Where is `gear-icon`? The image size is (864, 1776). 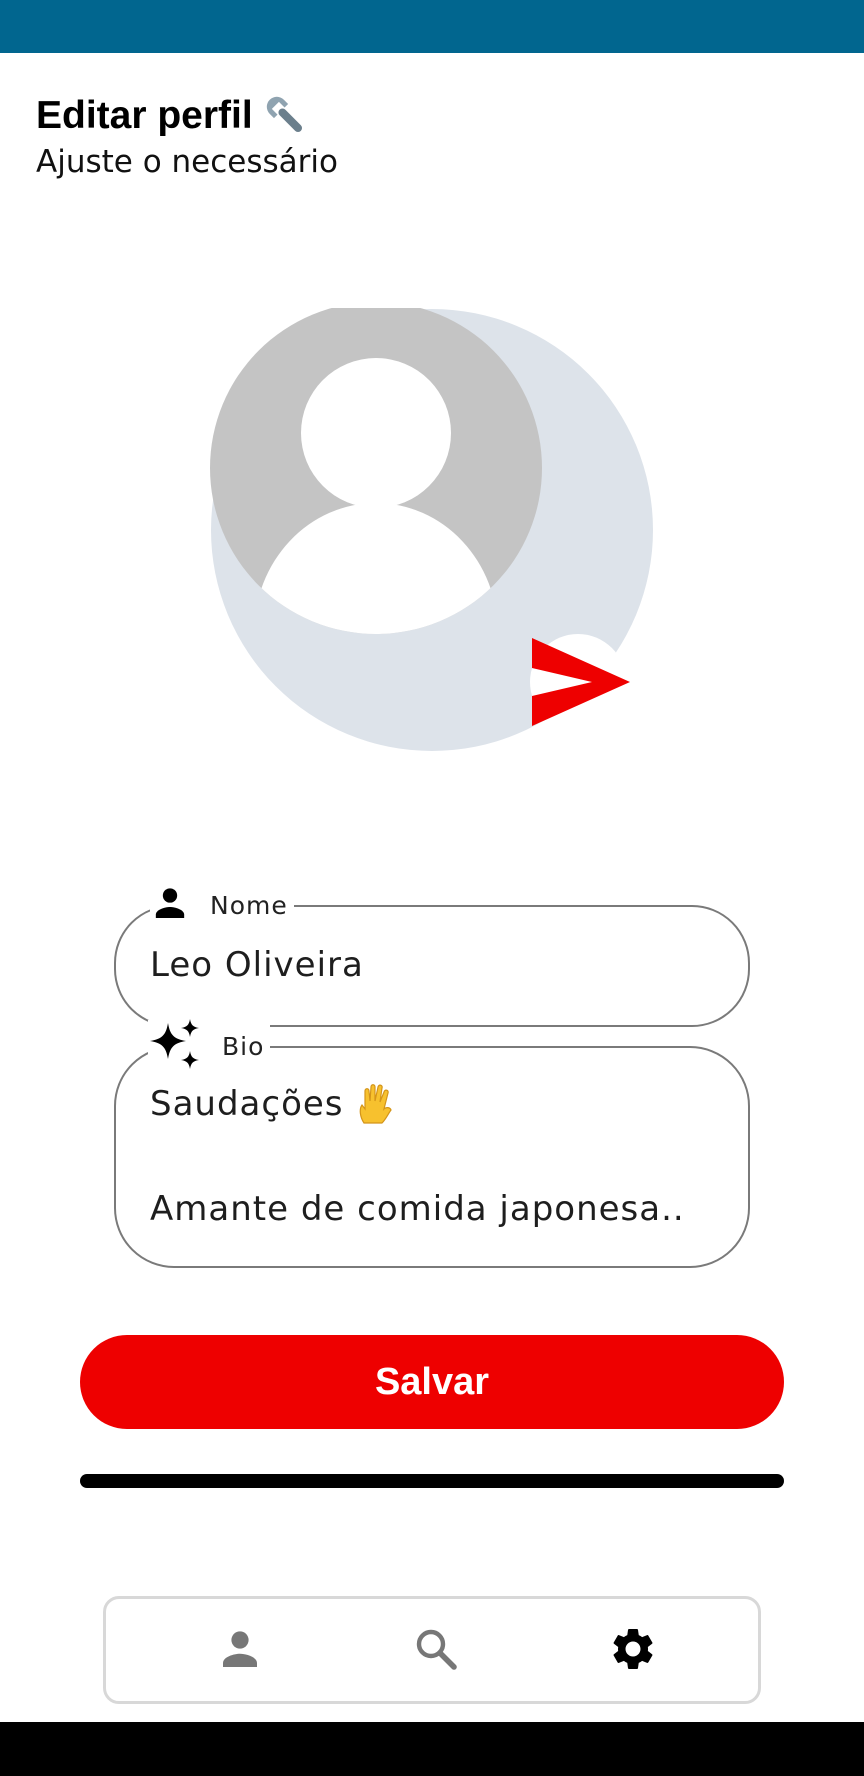
gear-icon is located at coordinates (633, 1649).